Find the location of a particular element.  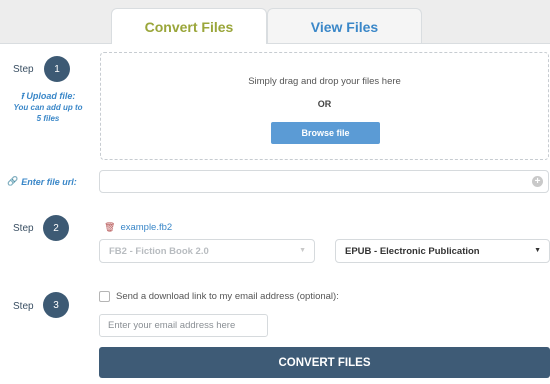

tab-divider is located at coordinates (275, 43).